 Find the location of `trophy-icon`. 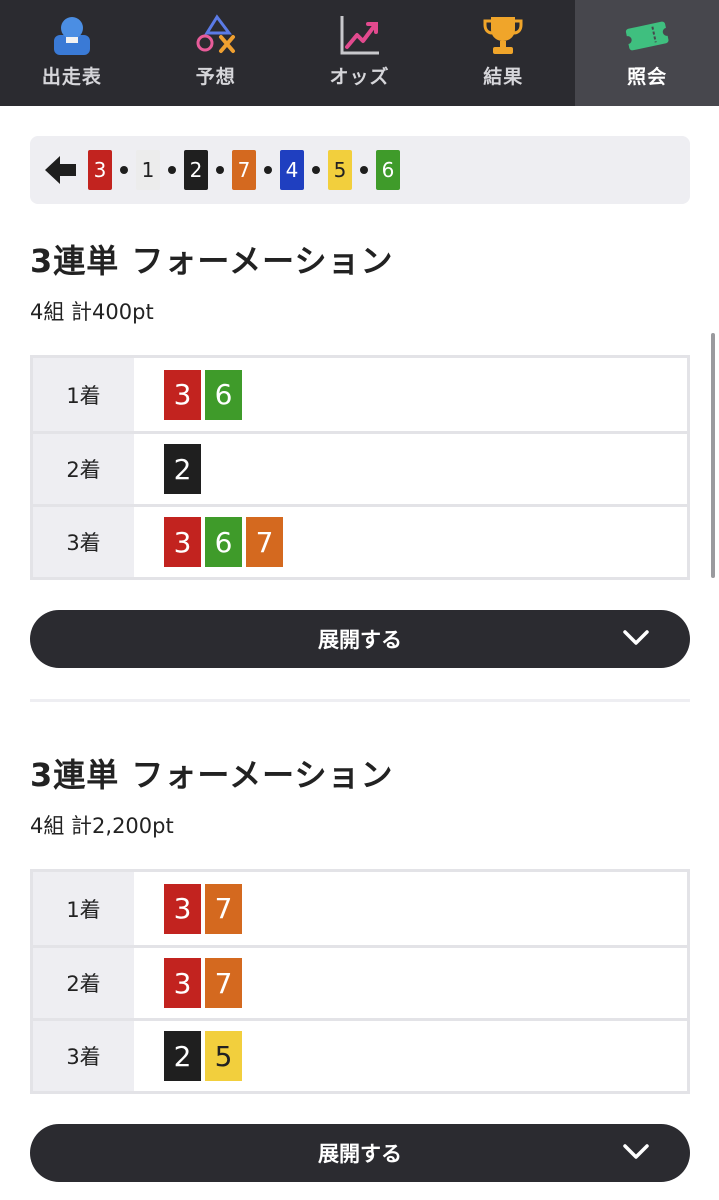

trophy-icon is located at coordinates (503, 35).